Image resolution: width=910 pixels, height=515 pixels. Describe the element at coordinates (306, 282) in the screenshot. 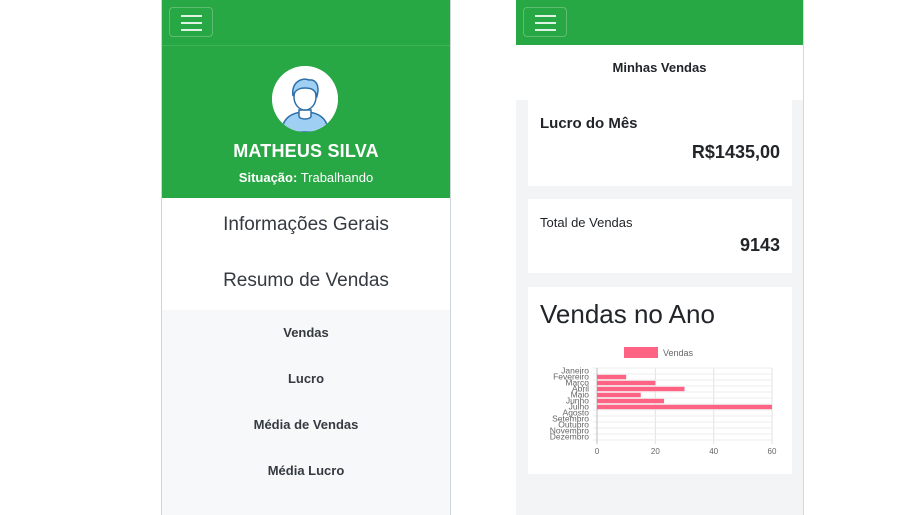

I see `menu-item-resumo-de-vendas: Resumo de Vendas` at that location.